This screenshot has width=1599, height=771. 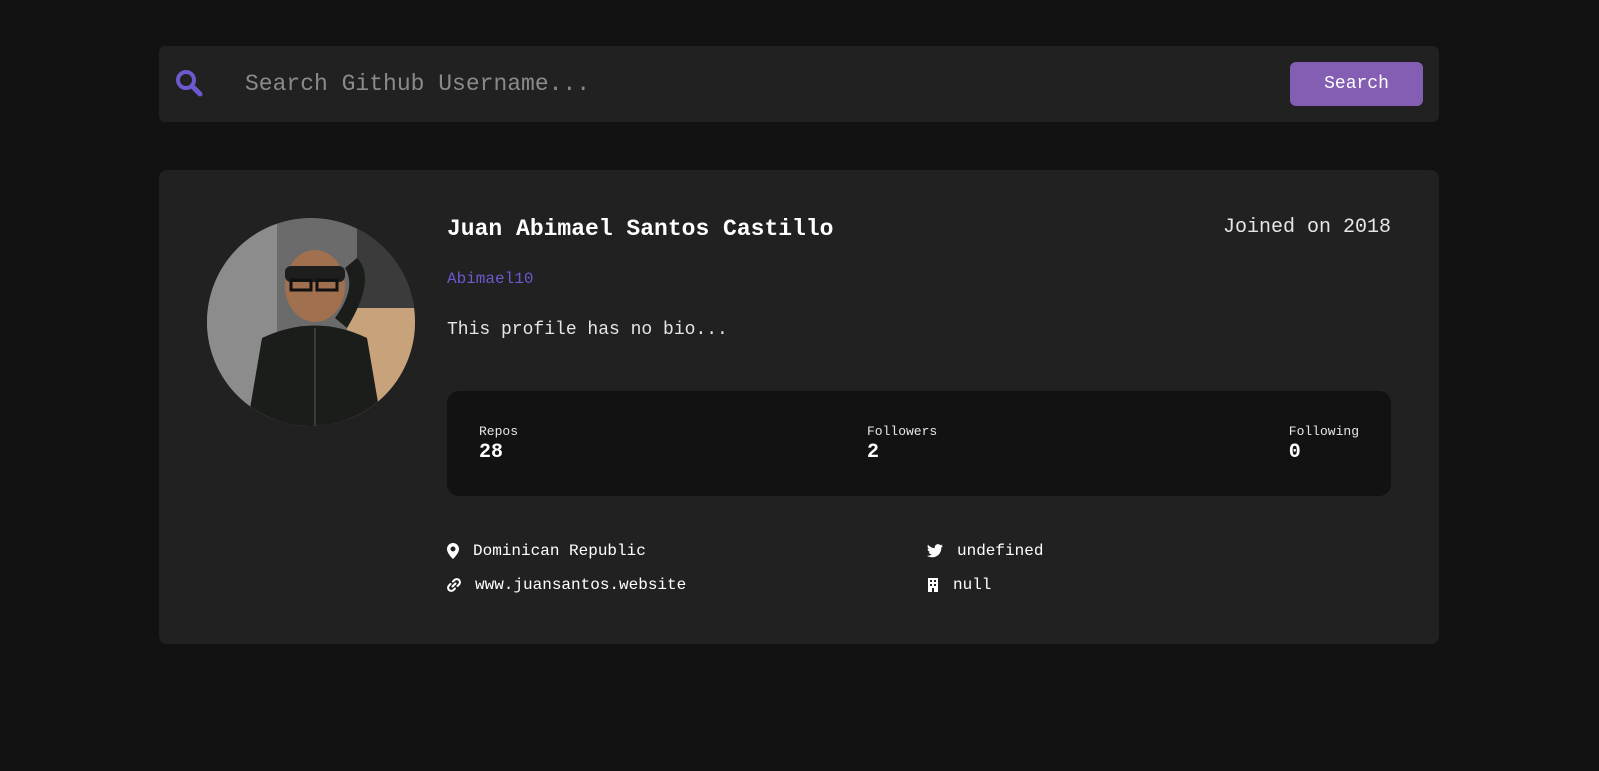 What do you see at coordinates (1294, 452) in the screenshot?
I see `stat-value: 0` at bounding box center [1294, 452].